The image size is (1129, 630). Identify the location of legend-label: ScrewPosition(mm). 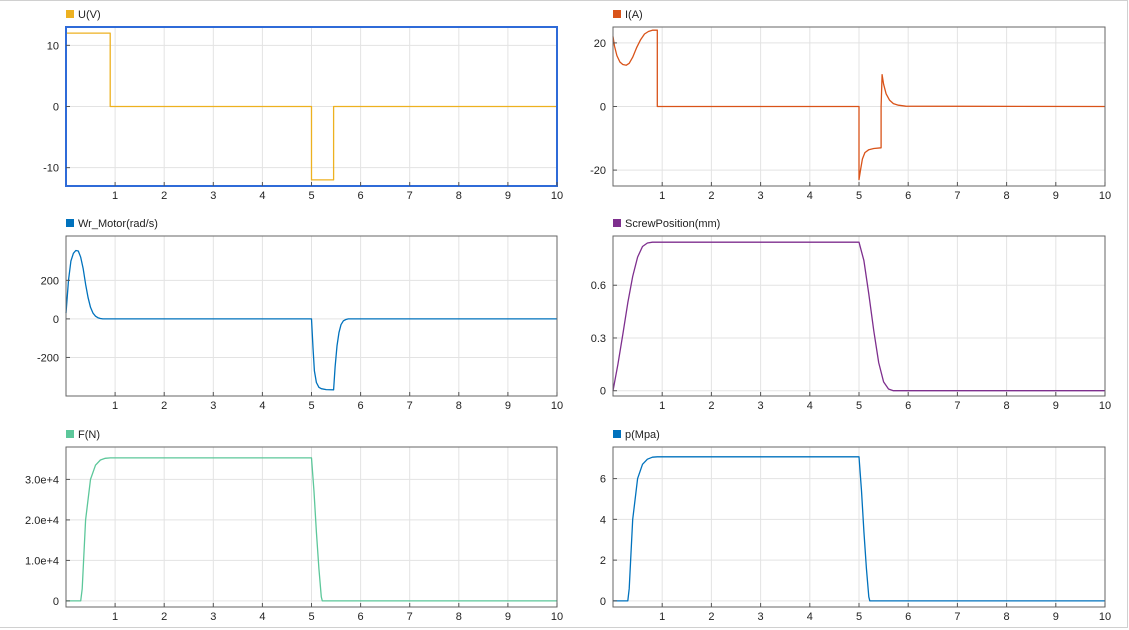
(672, 224).